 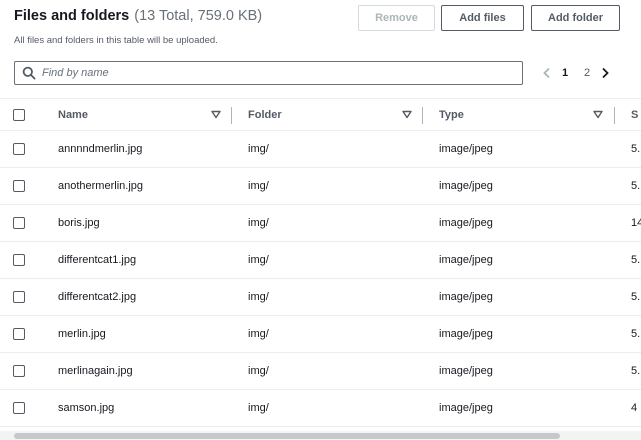 What do you see at coordinates (97, 297) in the screenshot?
I see `cell-name: differentcat2.jpg` at bounding box center [97, 297].